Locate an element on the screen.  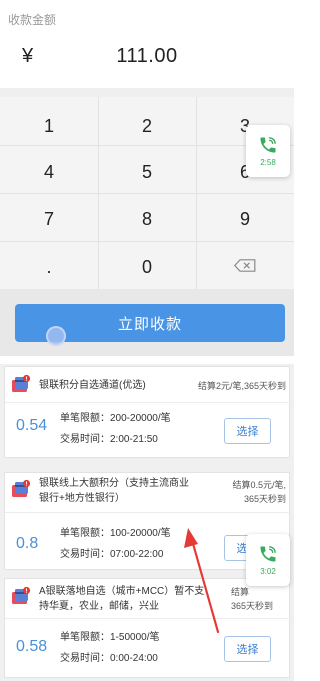
floating-call-widget: 2:58 is located at coordinates (268, 151).